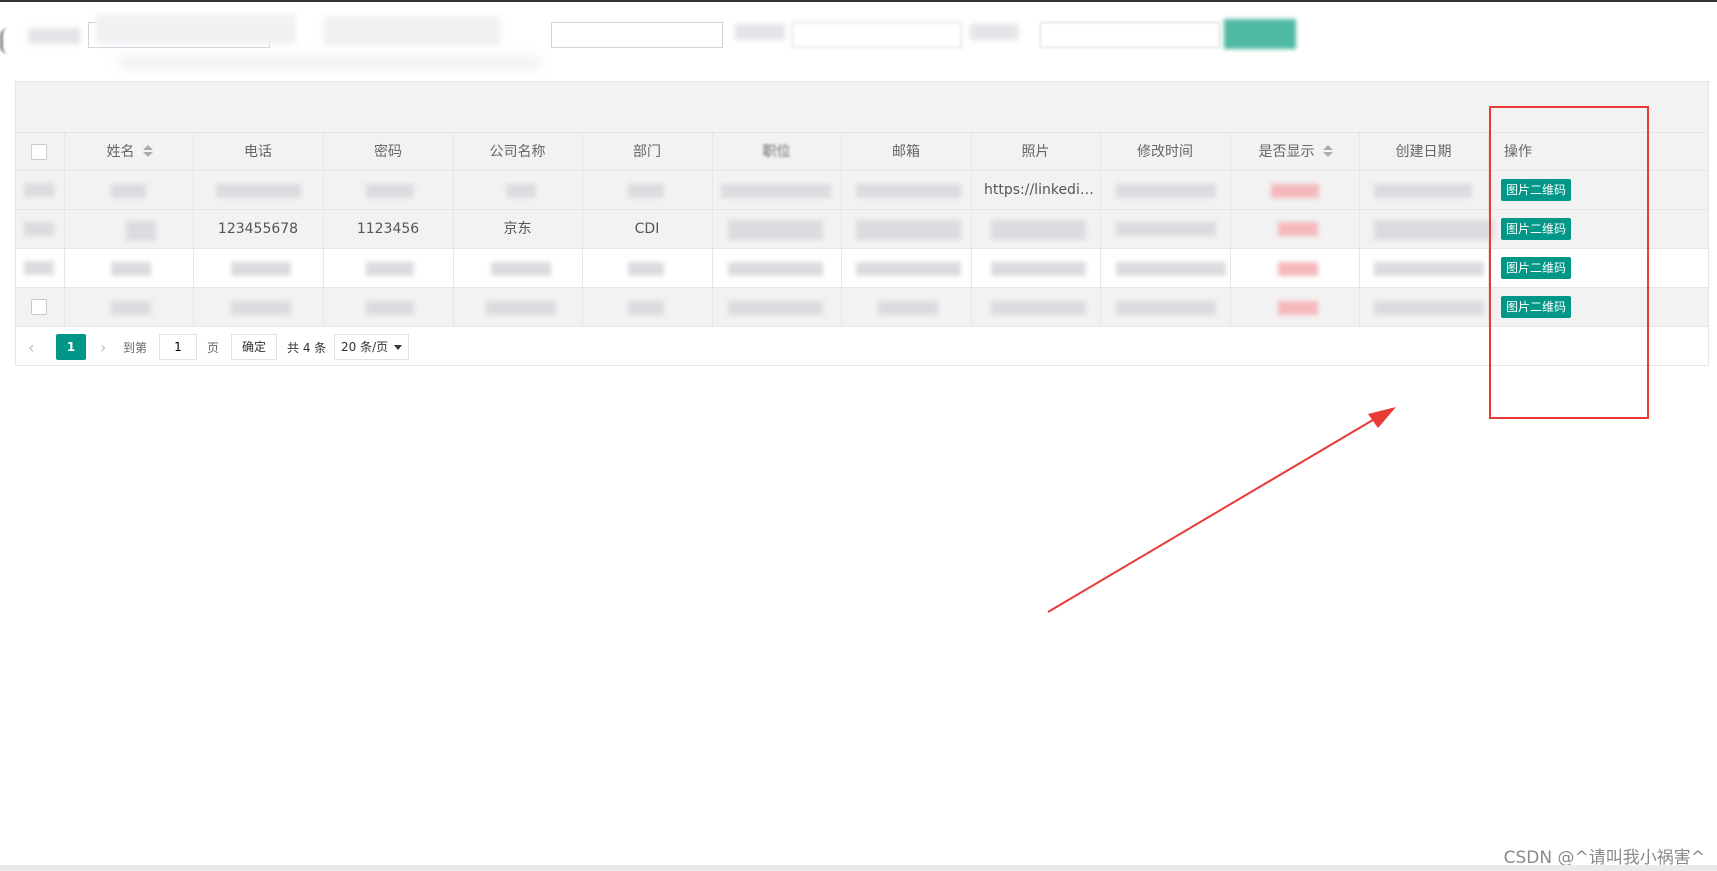  Describe the element at coordinates (307, 348) in the screenshot. I see `total-count: 共 4 条` at that location.